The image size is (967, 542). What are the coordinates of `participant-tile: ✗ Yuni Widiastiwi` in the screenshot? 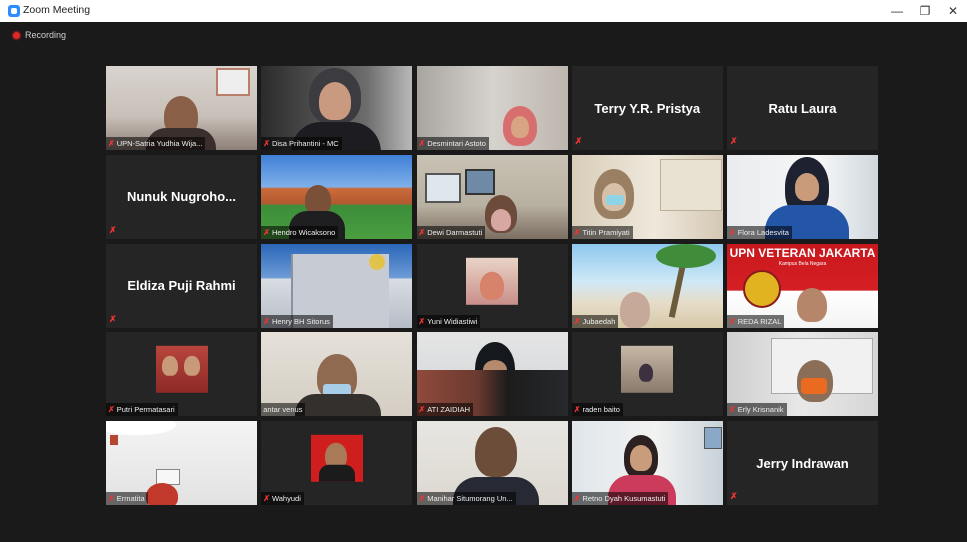 It's located at (492, 285).